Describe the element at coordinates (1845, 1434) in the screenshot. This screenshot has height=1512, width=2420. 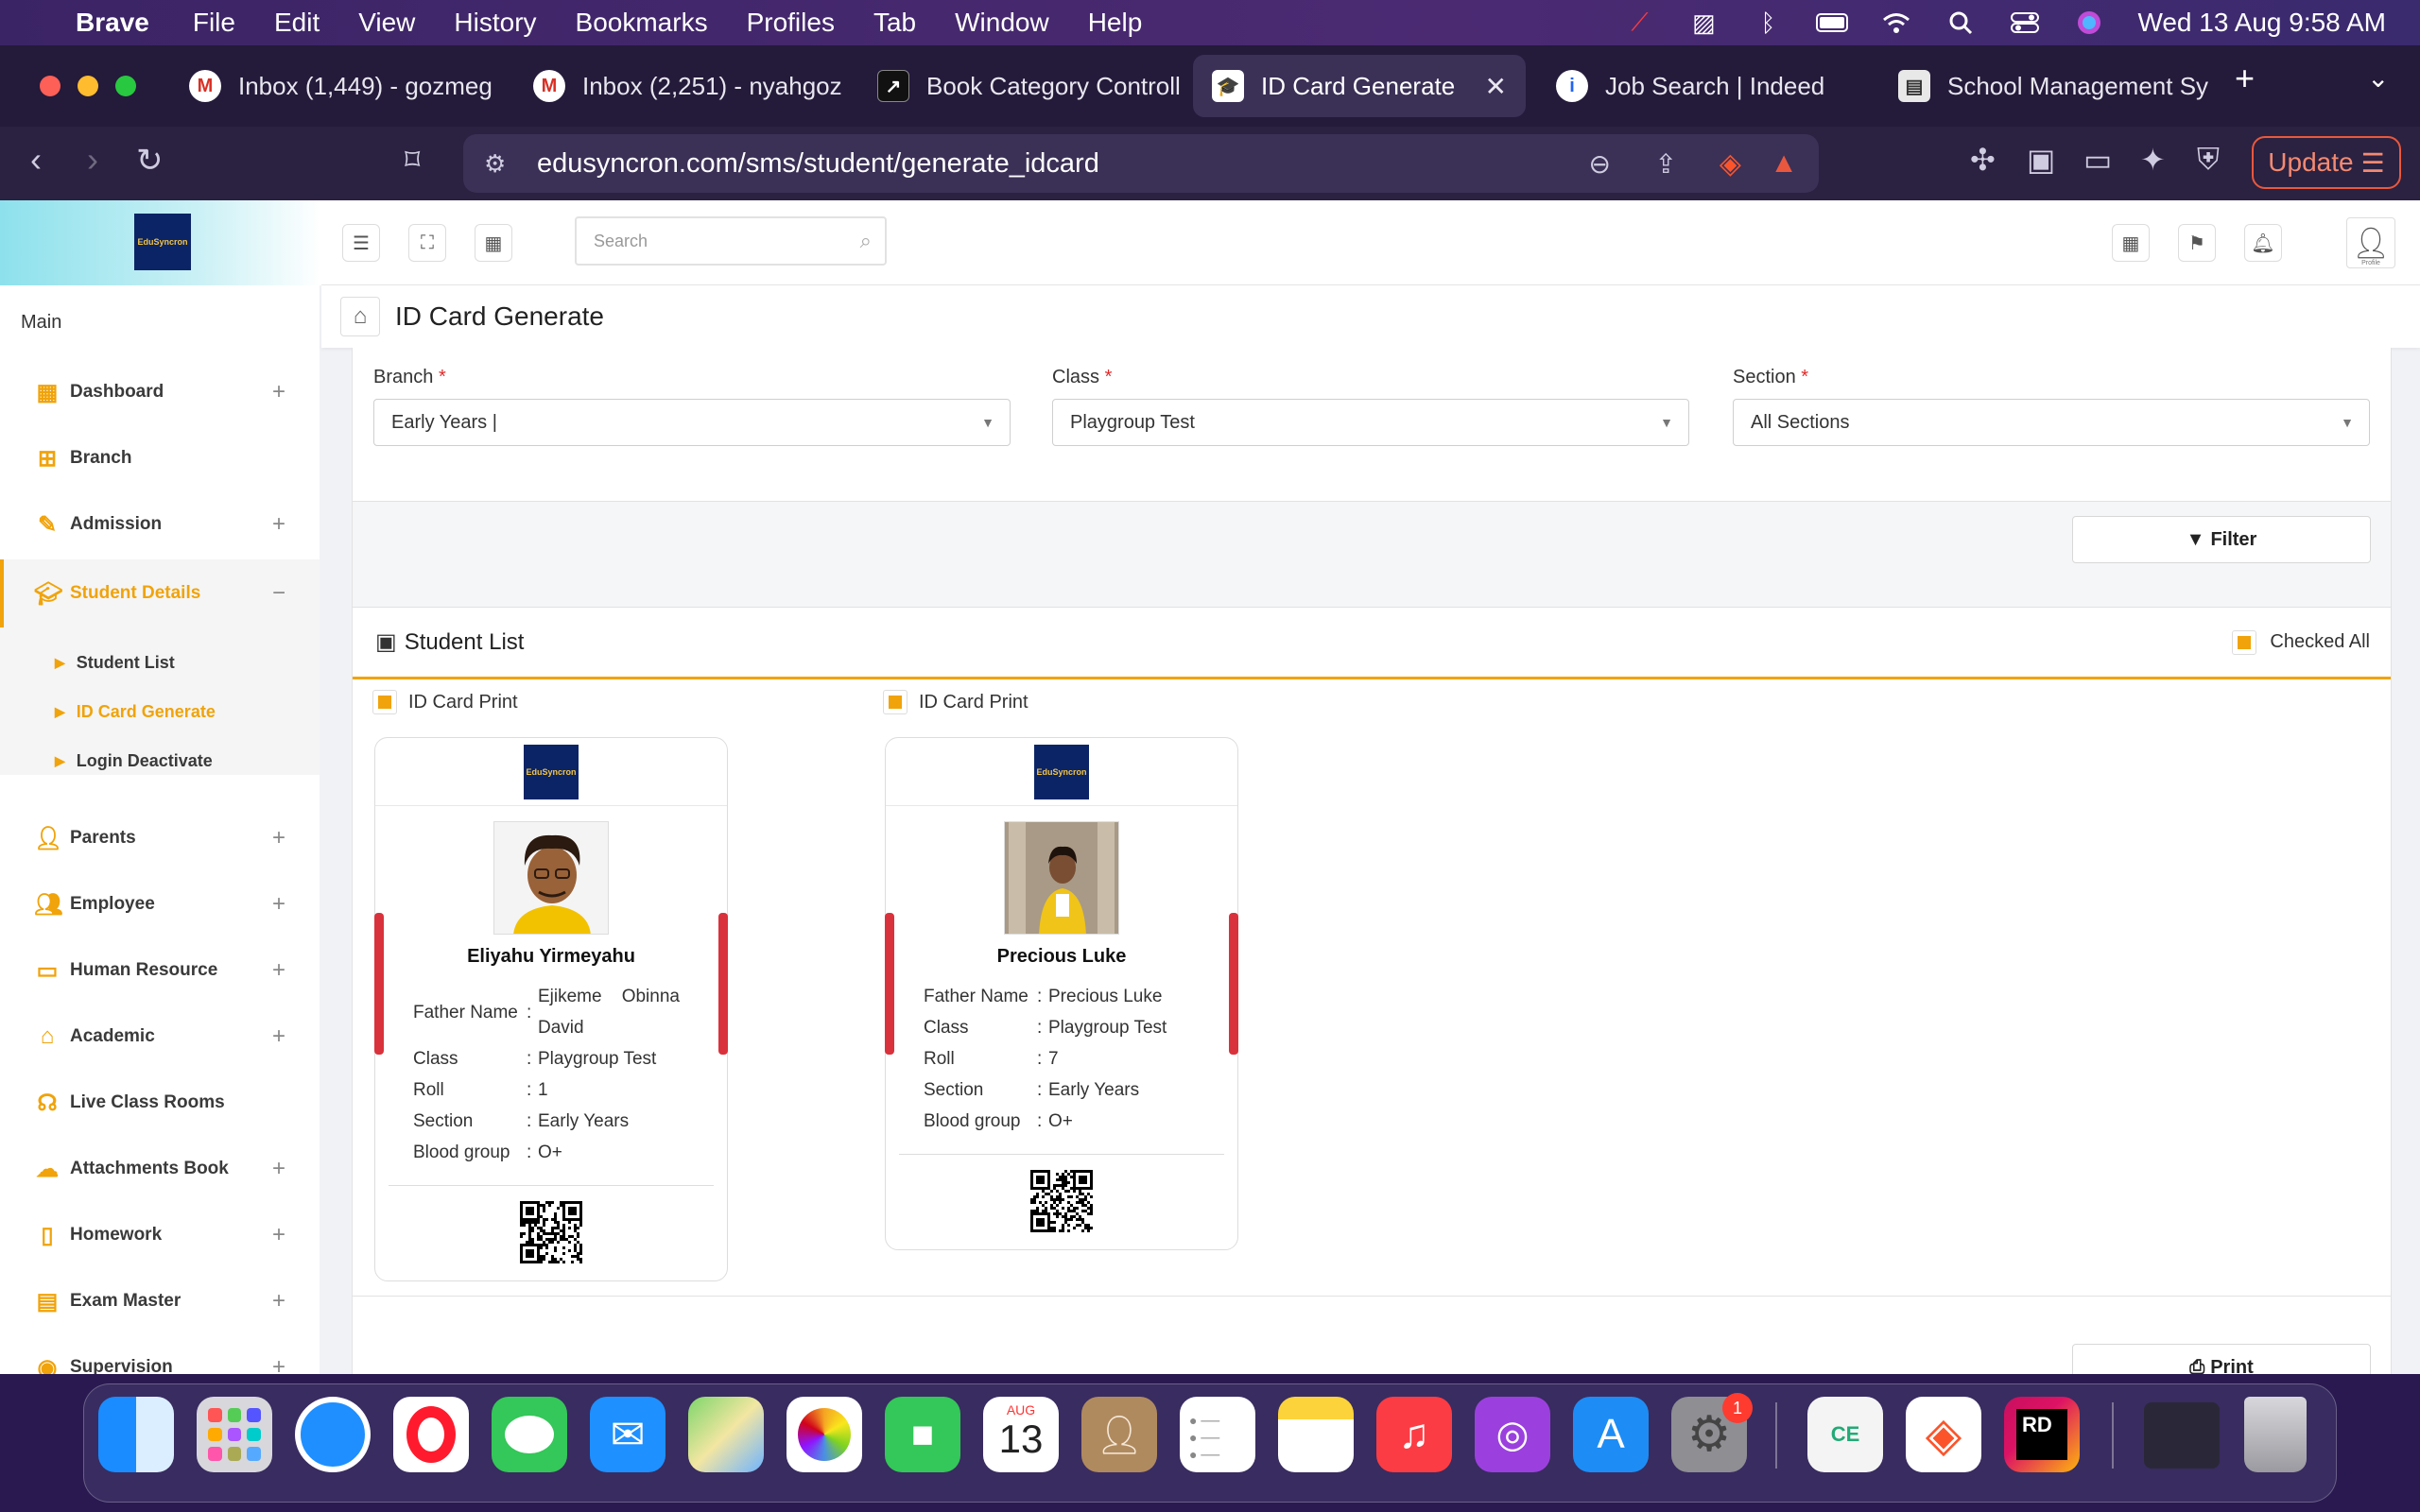
I see `dock-ce: CE` at that location.